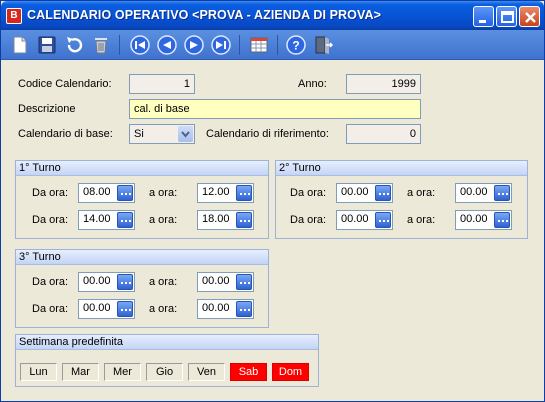  Describe the element at coordinates (267, 134) in the screenshot. I see `riferimento-label: Calendario di riferimento:` at that location.